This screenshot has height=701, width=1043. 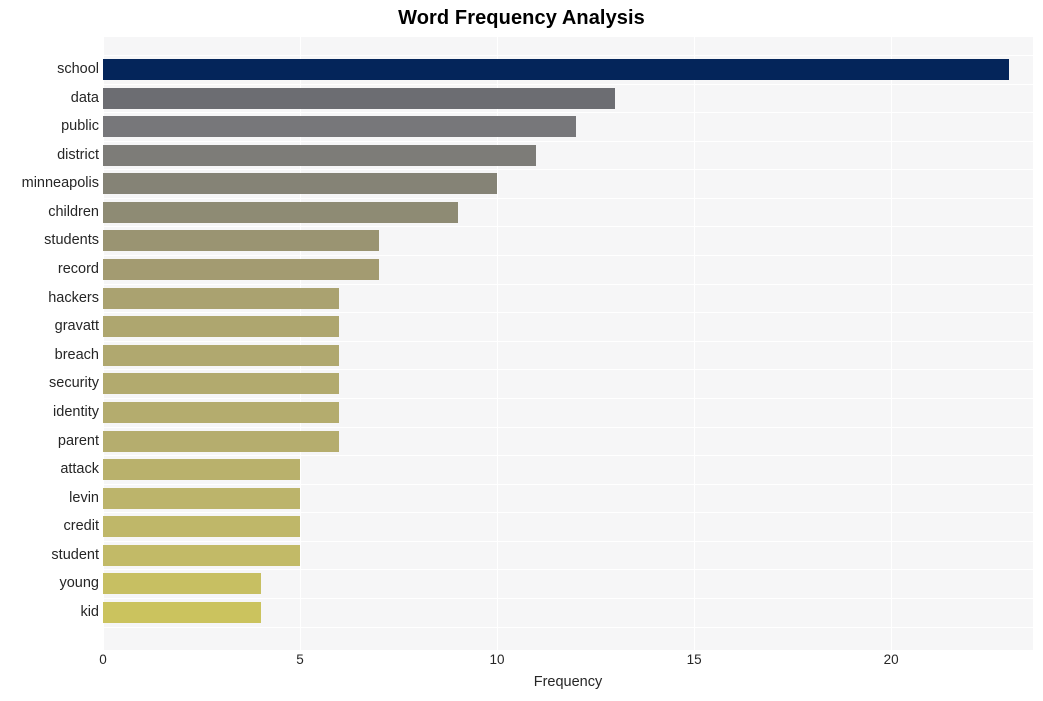 I want to click on y-tick-label-data: data, so click(x=84, y=97).